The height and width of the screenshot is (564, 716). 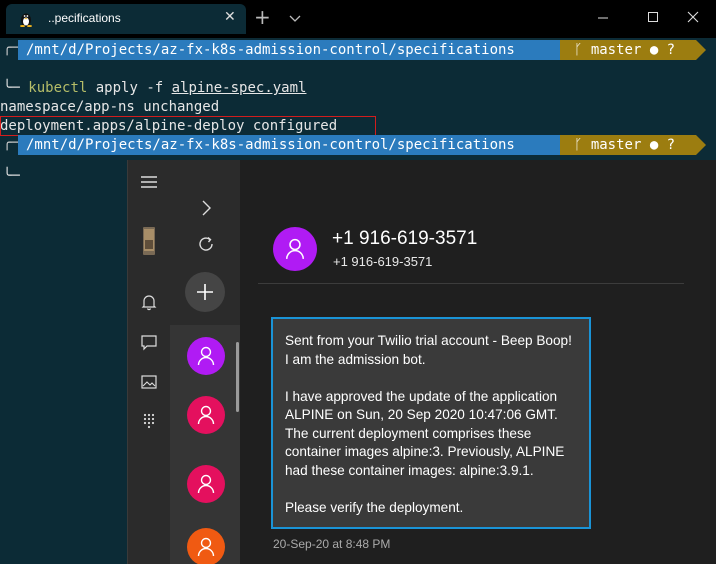 What do you see at coordinates (188, 126) in the screenshot?
I see `highlight-box` at bounding box center [188, 126].